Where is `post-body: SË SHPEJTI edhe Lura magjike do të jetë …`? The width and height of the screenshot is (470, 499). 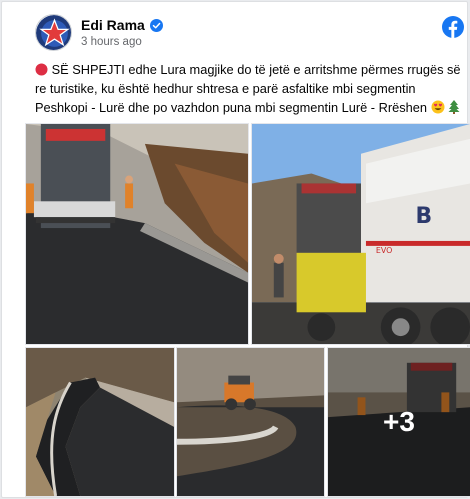 post-body: SË SHPEJTI edhe Lura magjike do të jetë … is located at coordinates (248, 88).